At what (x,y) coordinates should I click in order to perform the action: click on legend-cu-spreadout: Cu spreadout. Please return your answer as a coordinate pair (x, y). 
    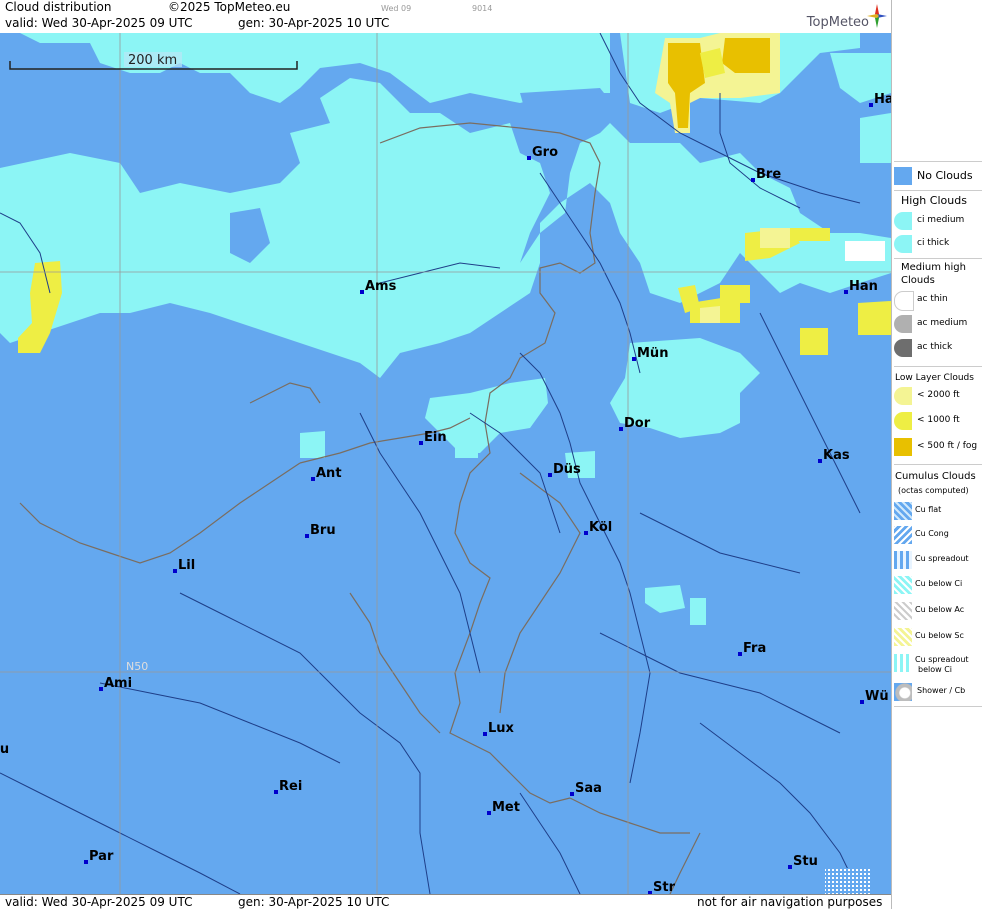
    Looking at the image, I should click on (937, 560).